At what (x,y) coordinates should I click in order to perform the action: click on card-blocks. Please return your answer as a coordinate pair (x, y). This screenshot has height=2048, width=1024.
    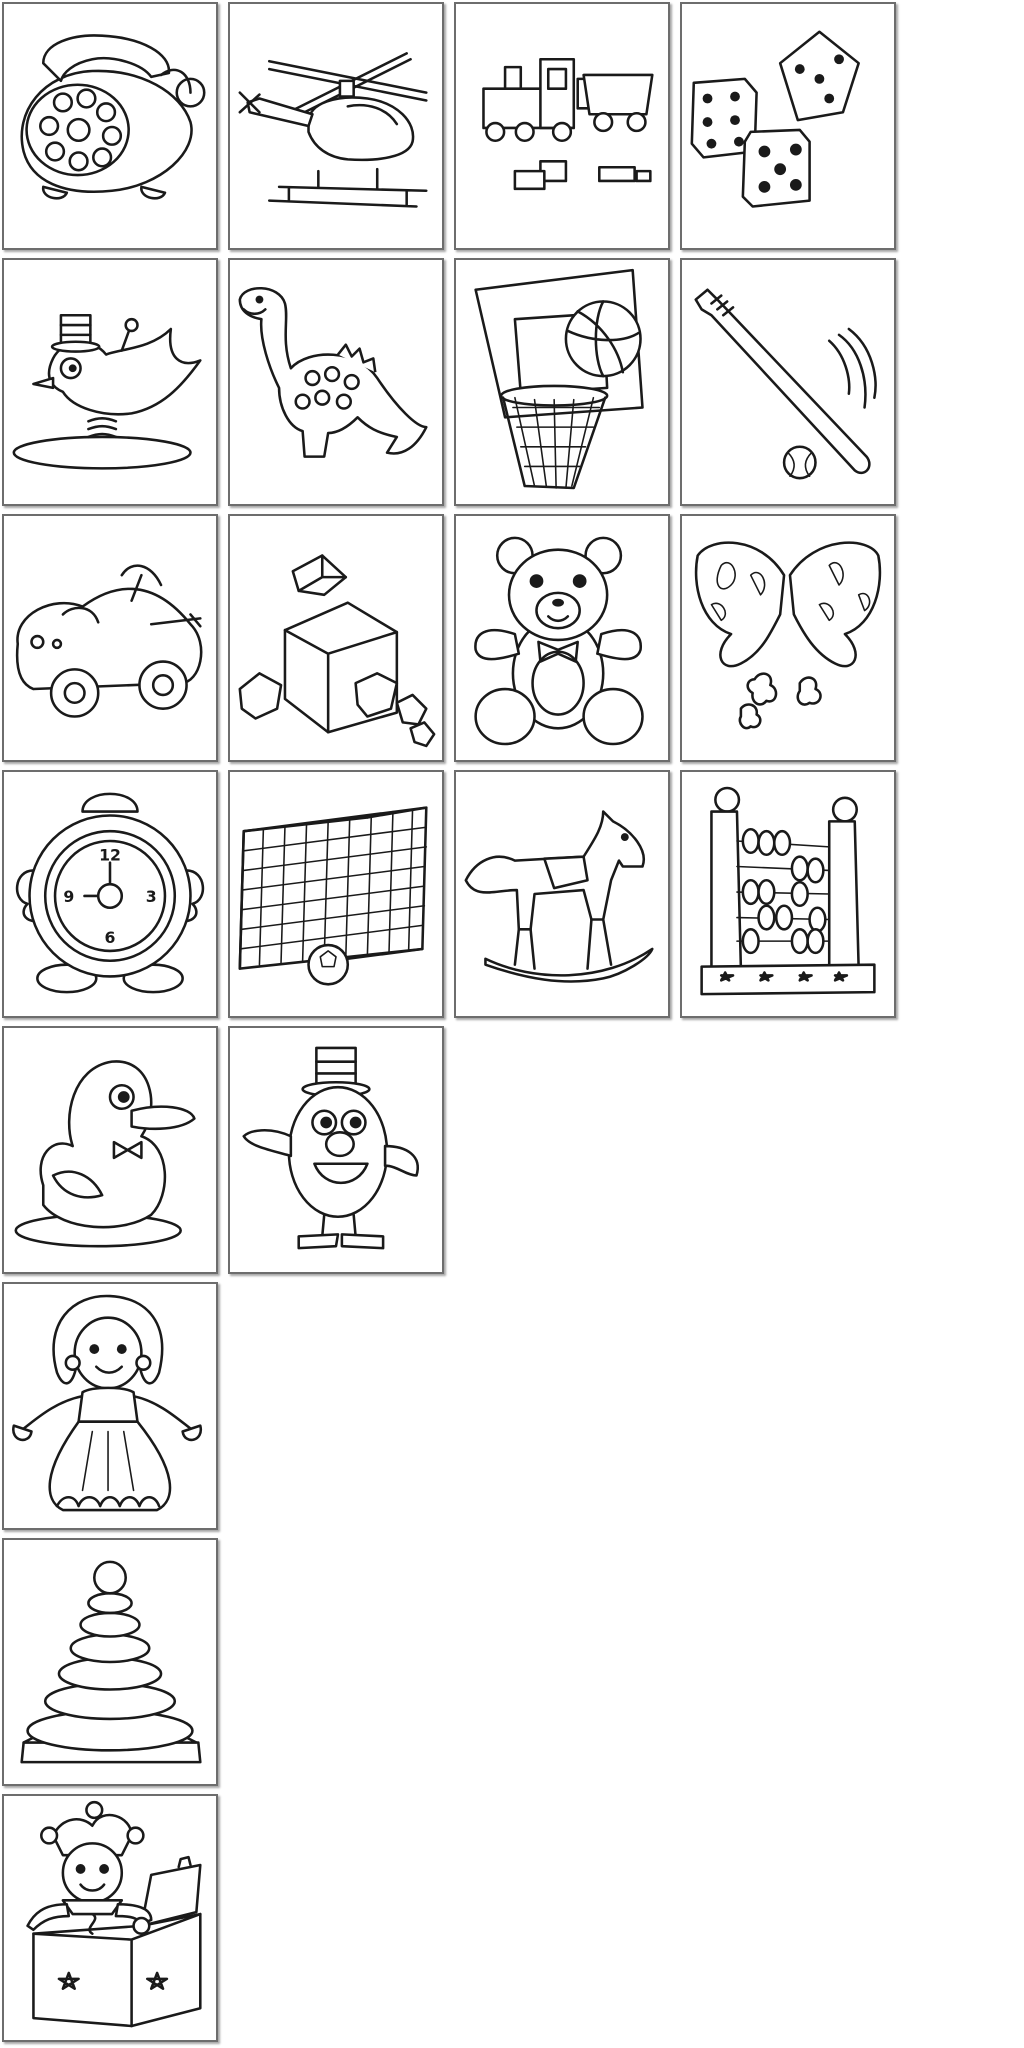
    Looking at the image, I should click on (336, 638).